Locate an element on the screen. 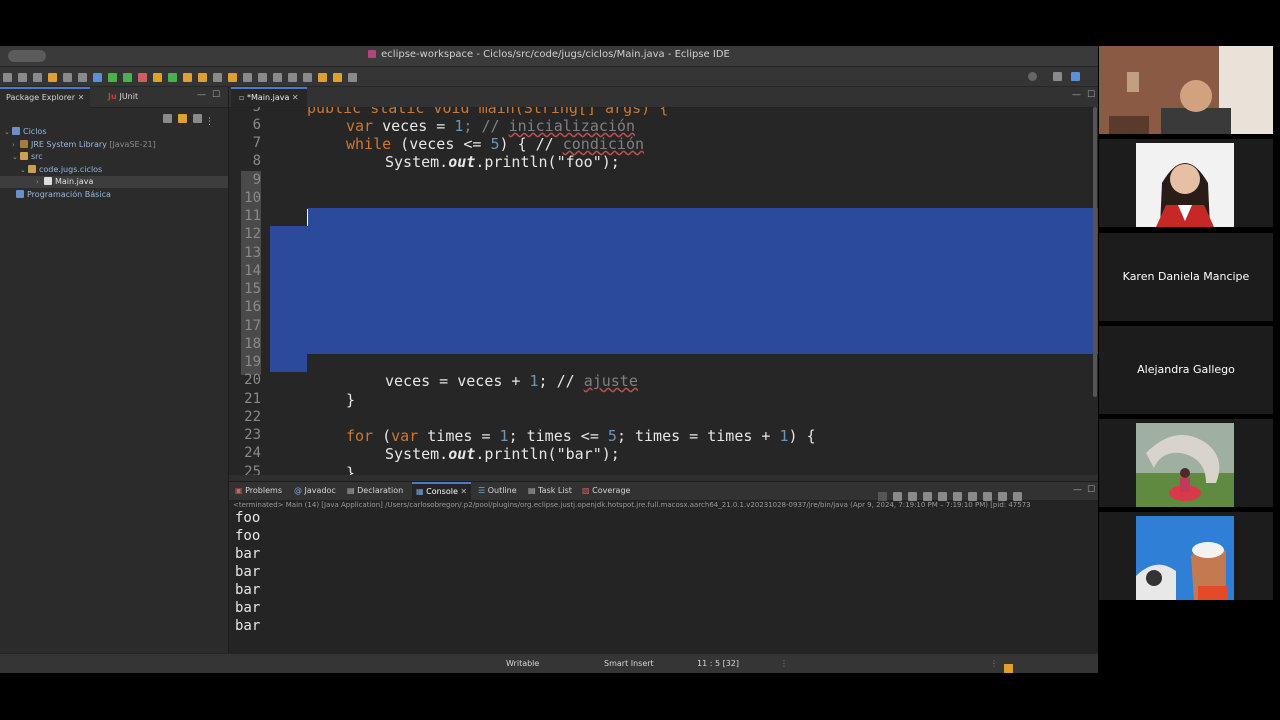  filter-icon is located at coordinates (197, 118).